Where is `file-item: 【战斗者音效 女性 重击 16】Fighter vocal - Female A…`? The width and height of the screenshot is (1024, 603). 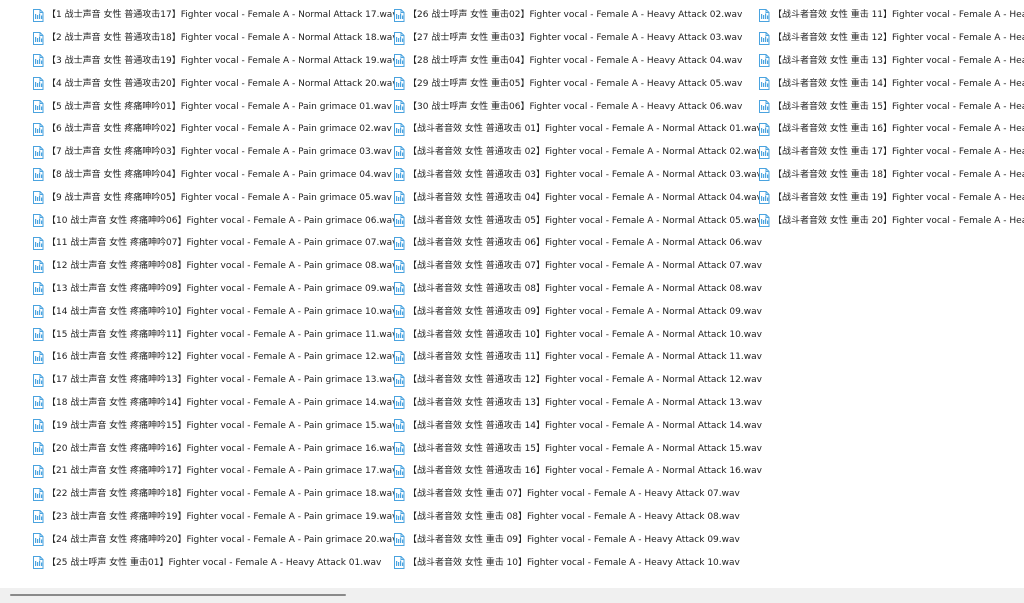
file-item: 【战斗者音效 女性 重击 16】Fighter vocal - Female A… is located at coordinates (890, 129).